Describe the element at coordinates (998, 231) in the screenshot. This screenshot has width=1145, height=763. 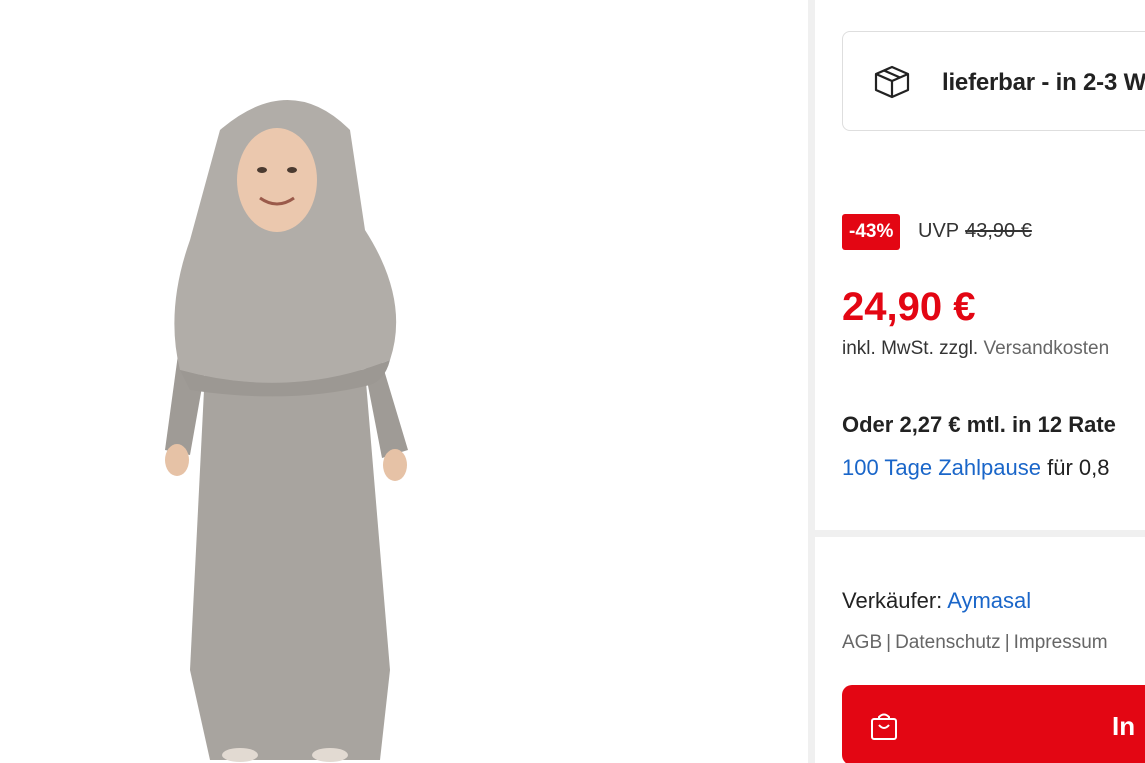
I see `uvp-old-price: 43,90 €` at that location.